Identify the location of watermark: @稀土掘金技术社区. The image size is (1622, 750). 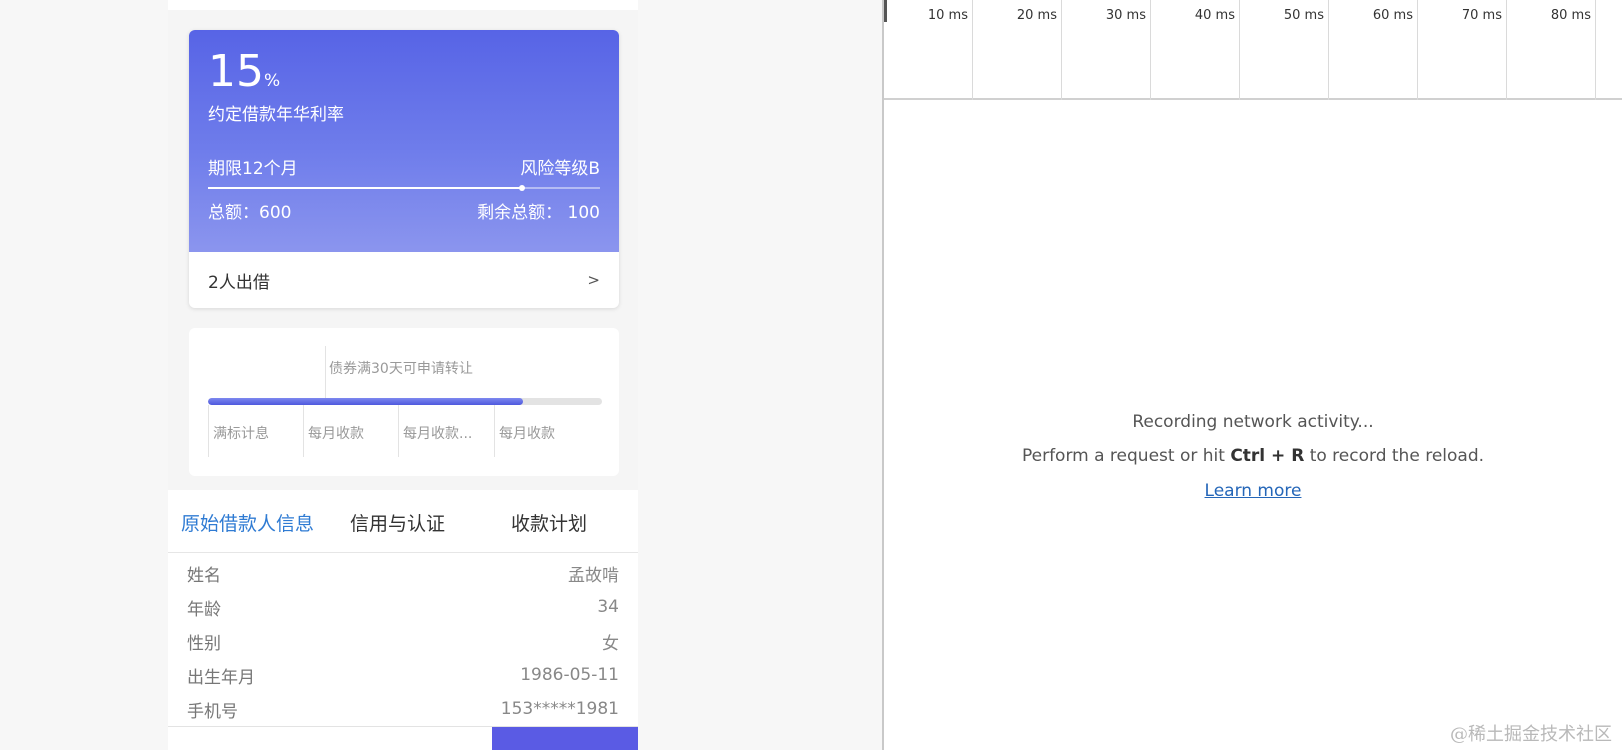
(1531, 734).